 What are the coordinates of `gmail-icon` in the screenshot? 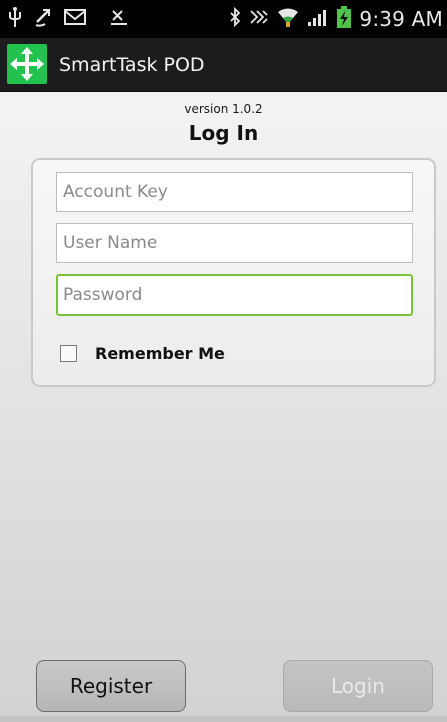 It's located at (75, 19).